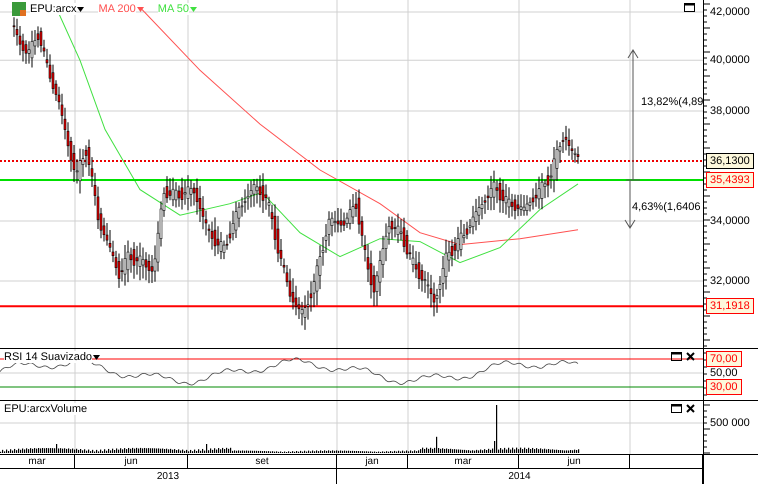  I want to click on year-label: 2014, so click(519, 476).